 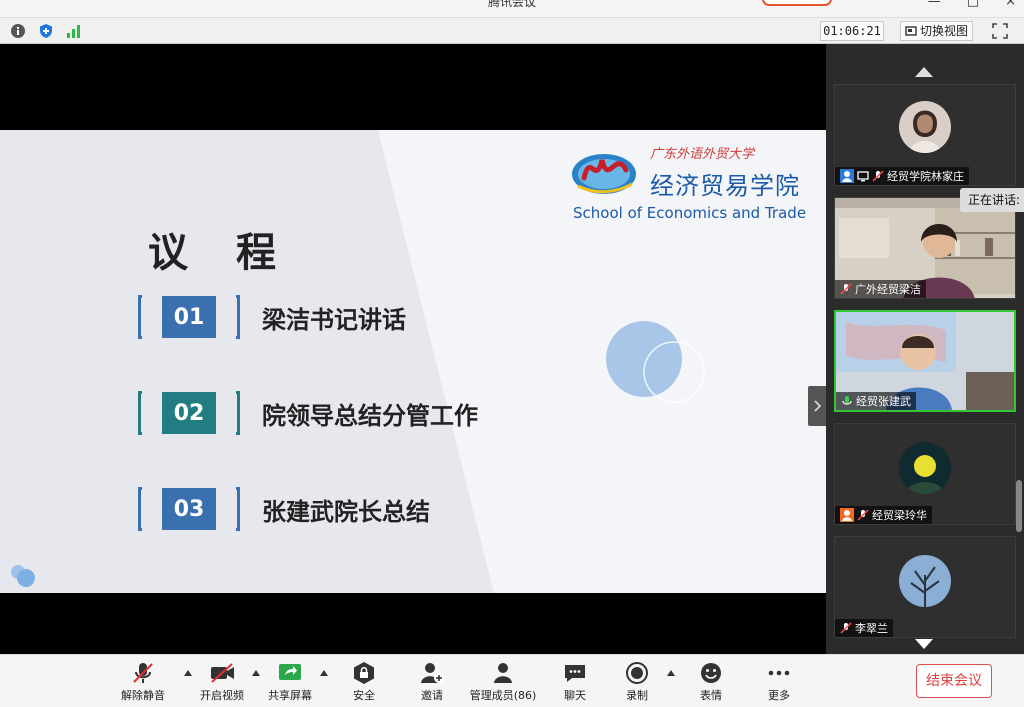 I want to click on chat-label: 聊天, so click(x=575, y=695).